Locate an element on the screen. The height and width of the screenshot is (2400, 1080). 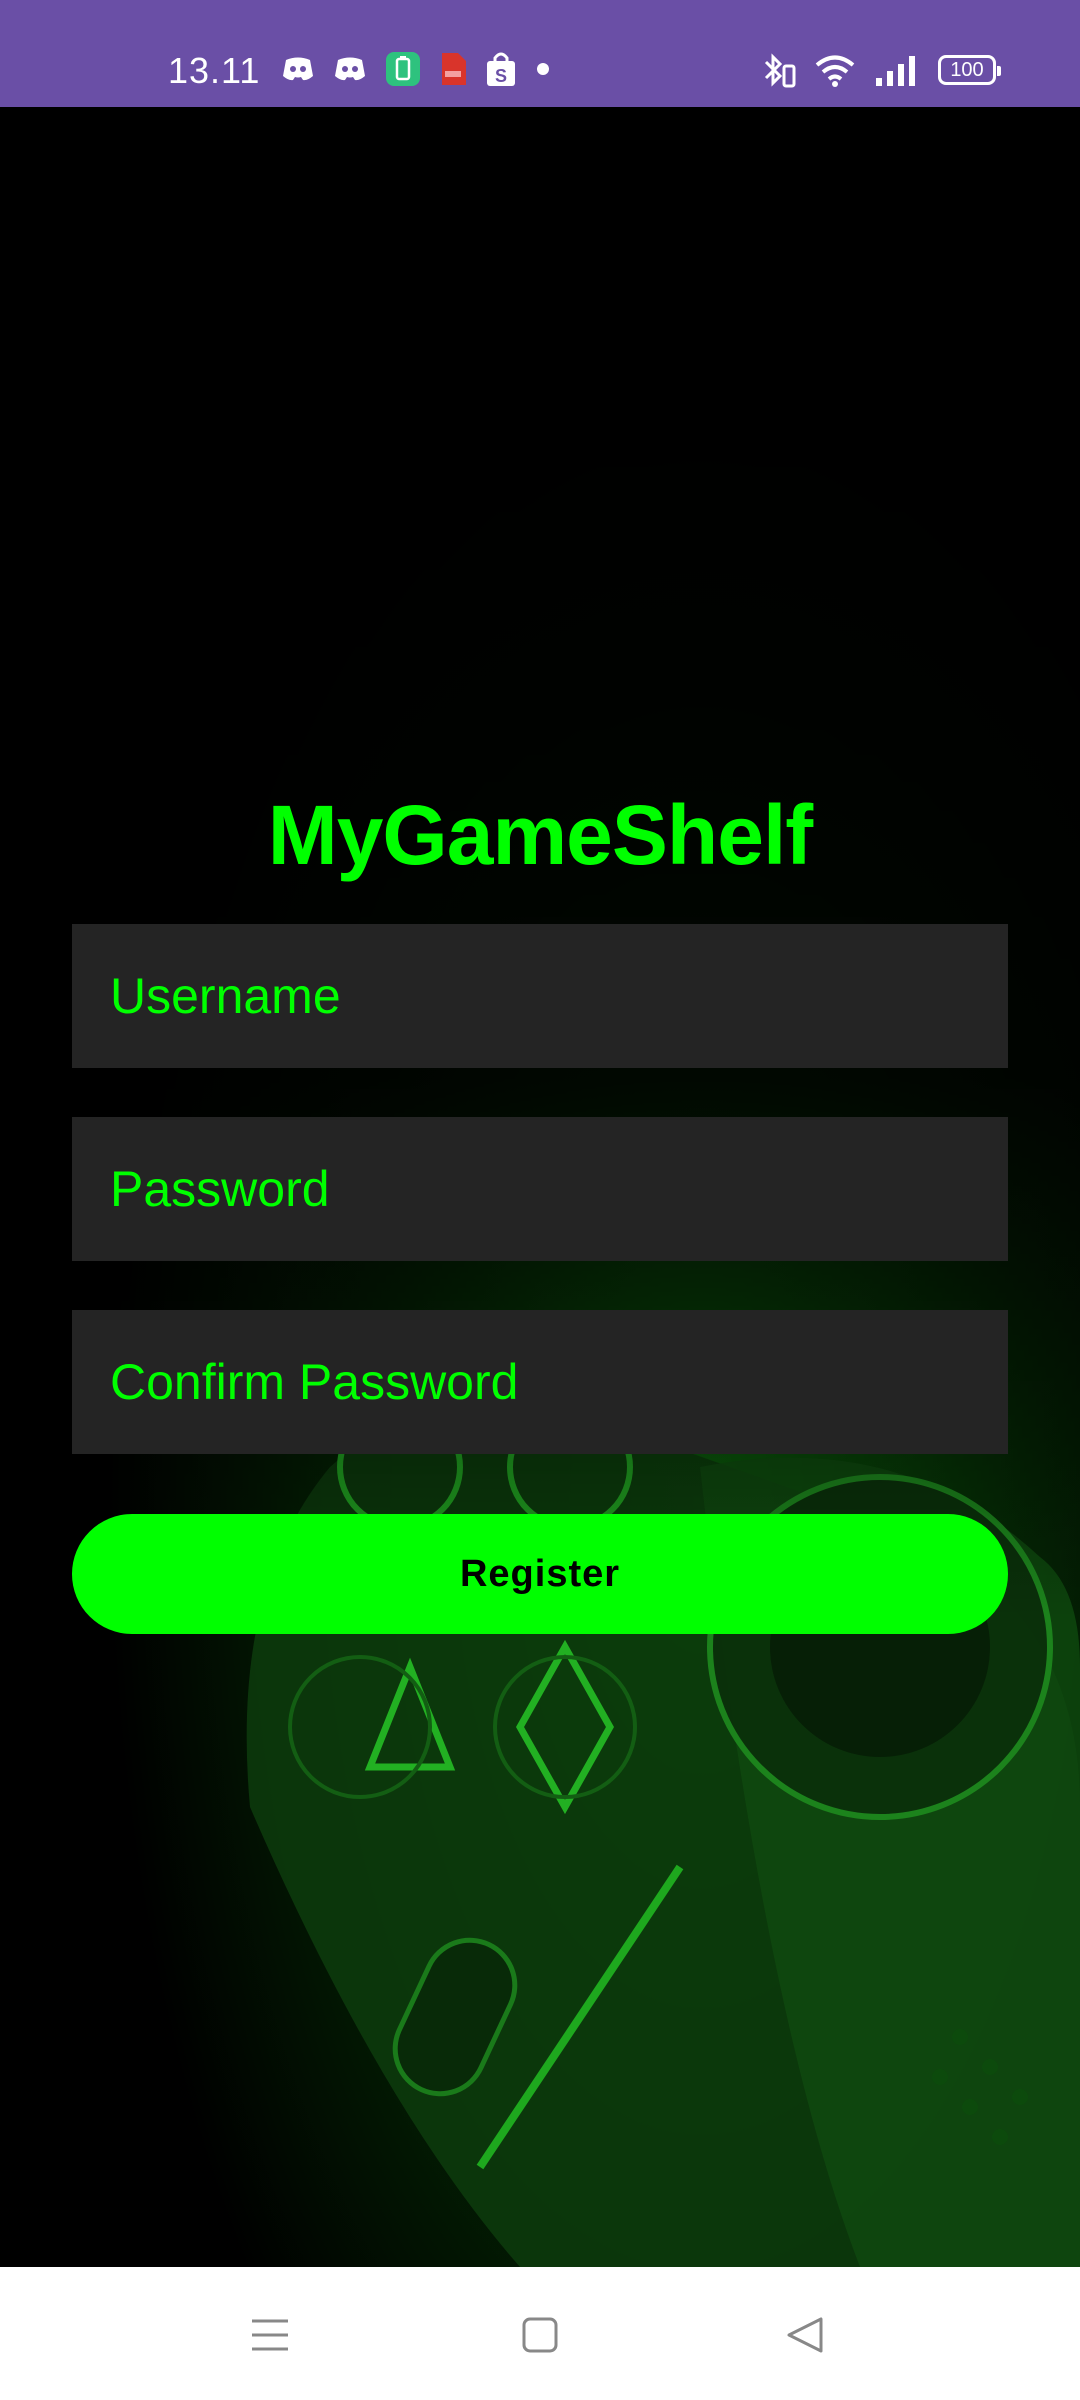
username-input is located at coordinates (558, 996).